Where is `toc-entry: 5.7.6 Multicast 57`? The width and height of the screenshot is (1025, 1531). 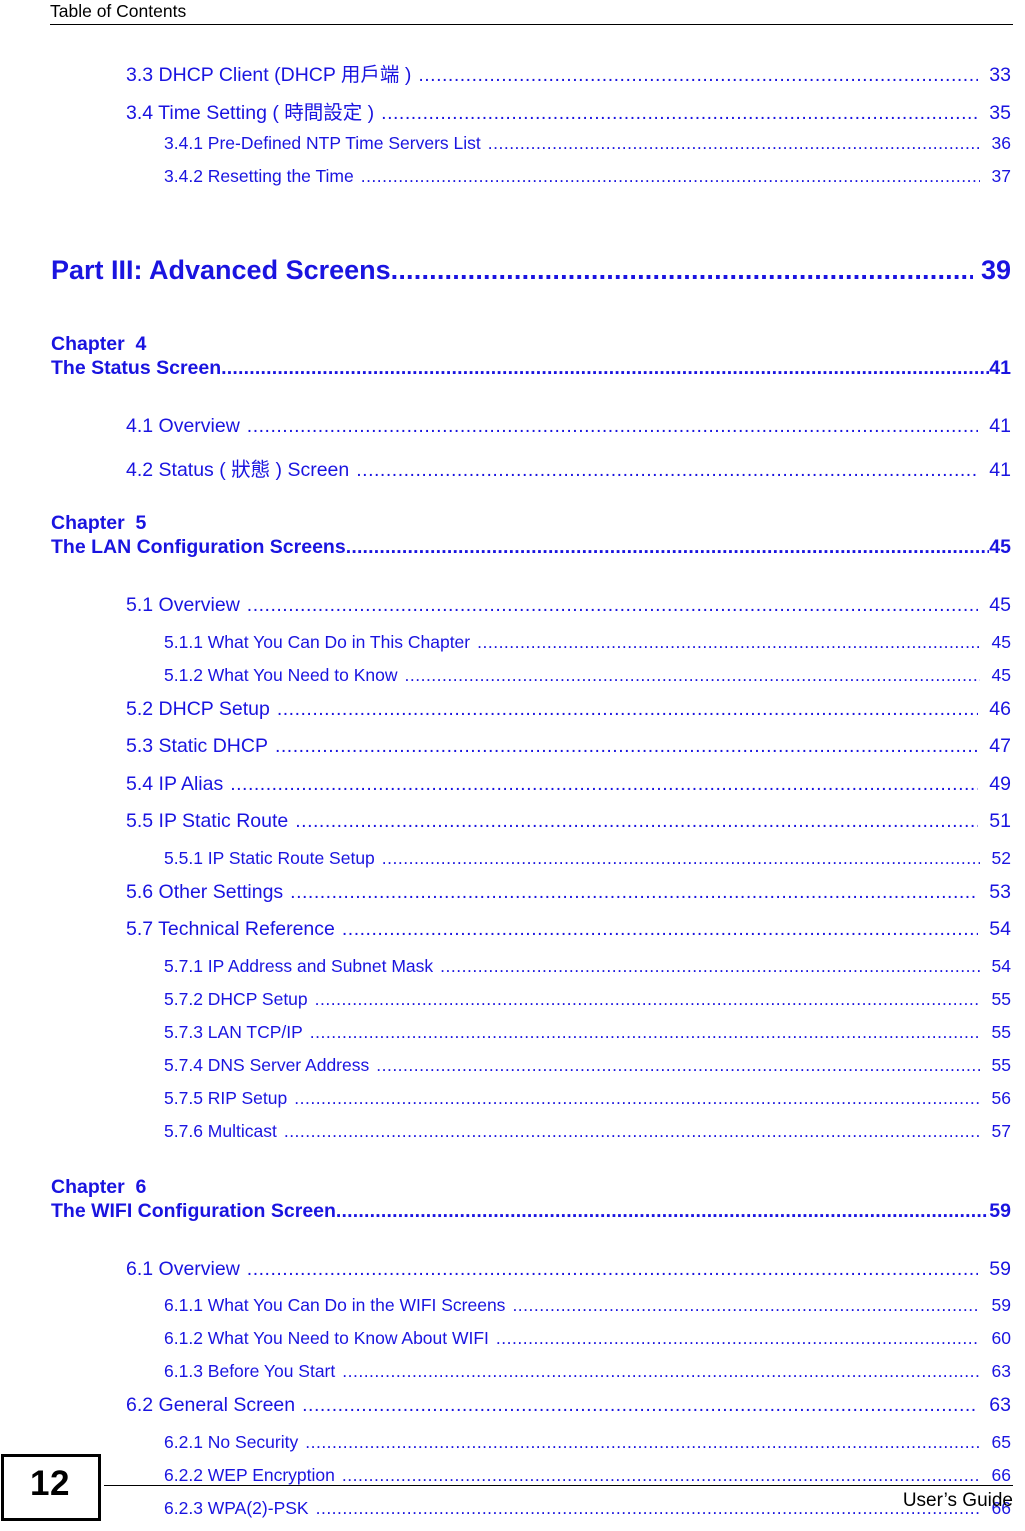 toc-entry: 5.7.6 Multicast 57 is located at coordinates (512, 1137).